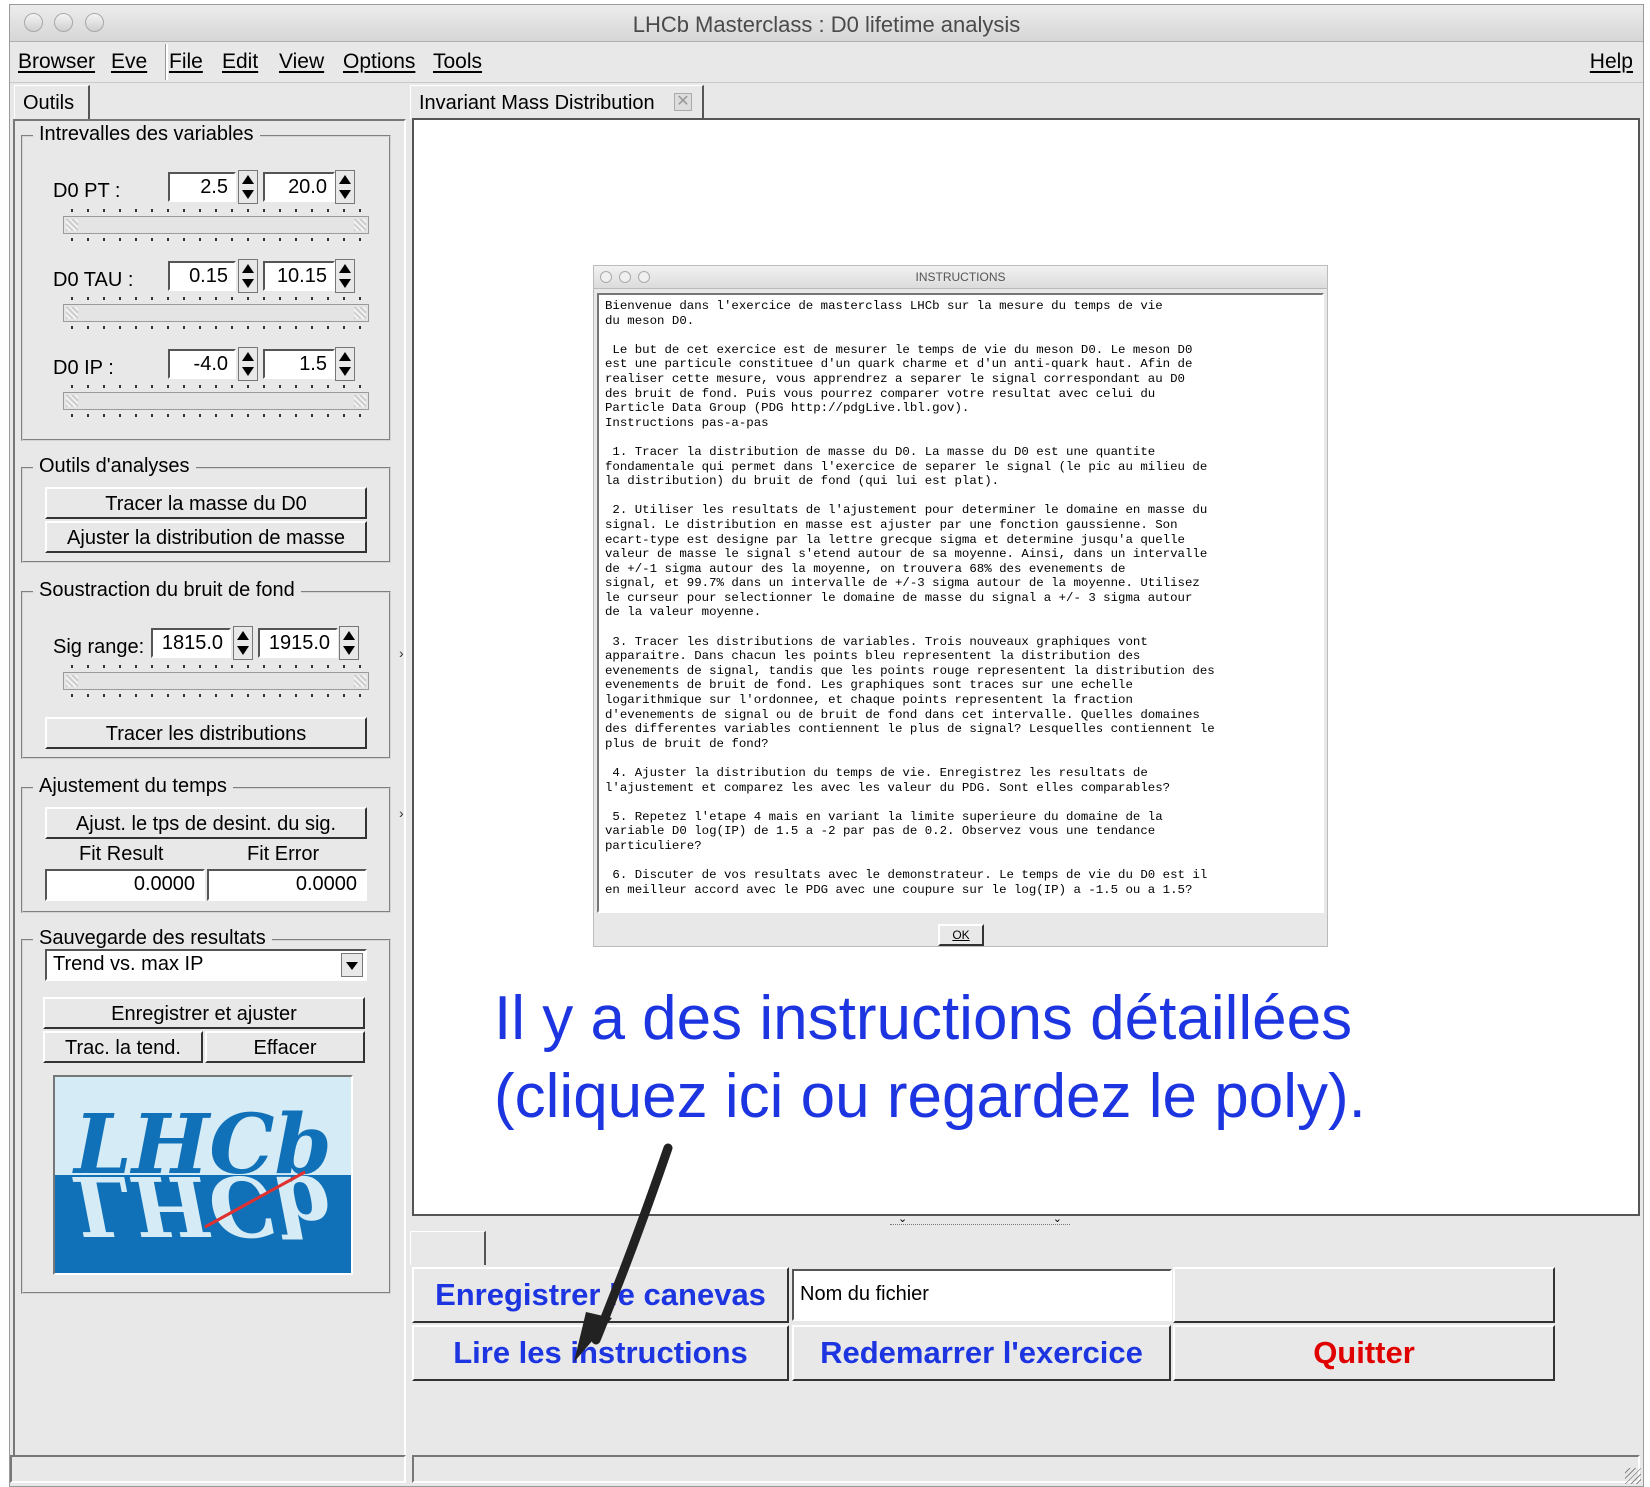 Image resolution: width=1650 pixels, height=1487 pixels. Describe the element at coordinates (345, 276) in the screenshot. I see `tau-max-spinner` at that location.